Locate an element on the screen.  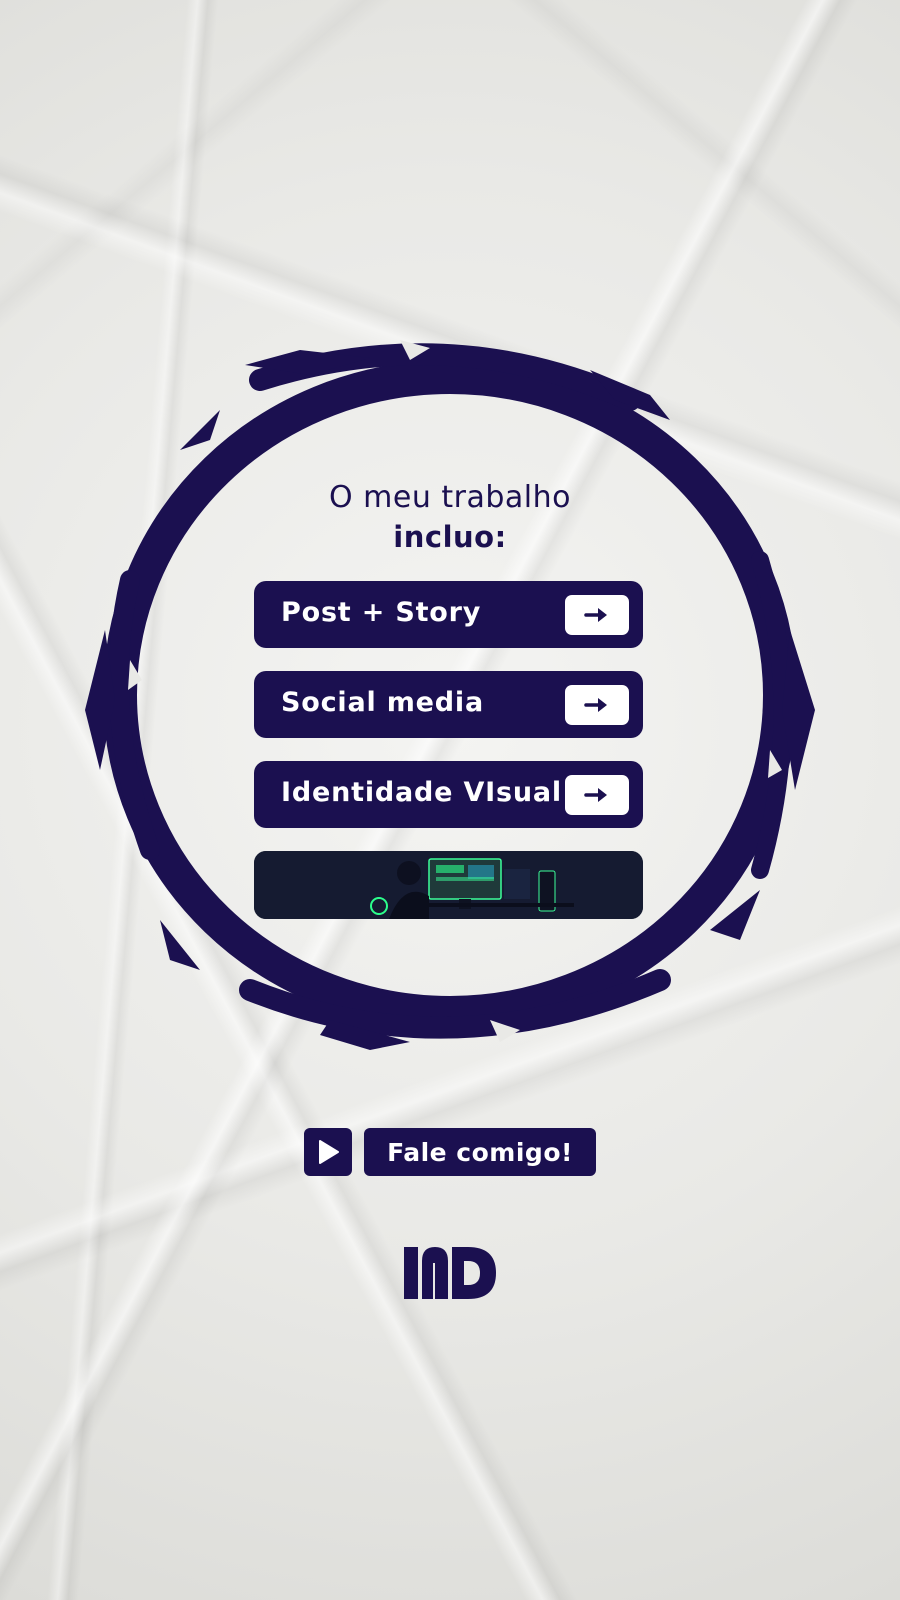
service-button-social-media: Social media is located at coordinates (448, 704).